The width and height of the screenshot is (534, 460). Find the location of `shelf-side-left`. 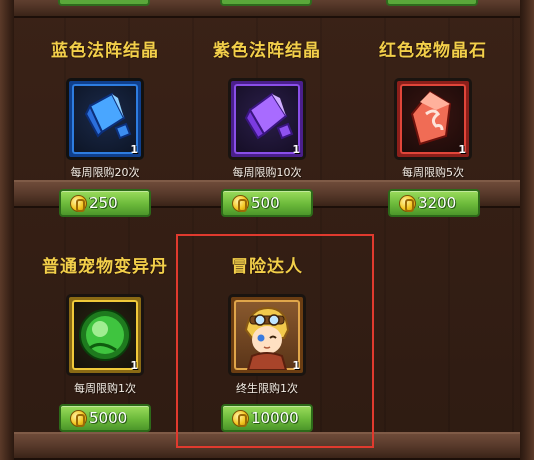

shelf-side-left is located at coordinates (7, 230).